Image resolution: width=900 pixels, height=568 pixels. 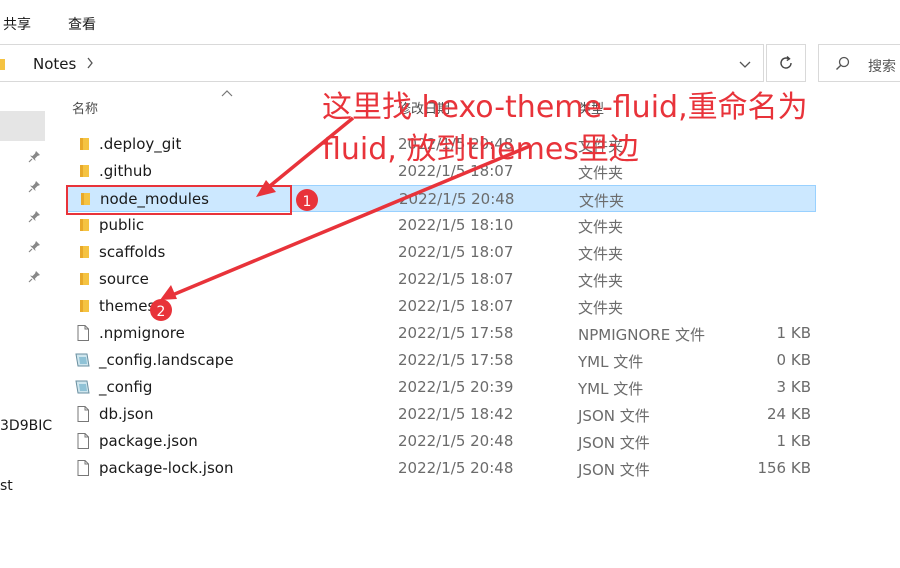 What do you see at coordinates (26, 426) in the screenshot?
I see `nav-item-drive: 3D9BIC` at bounding box center [26, 426].